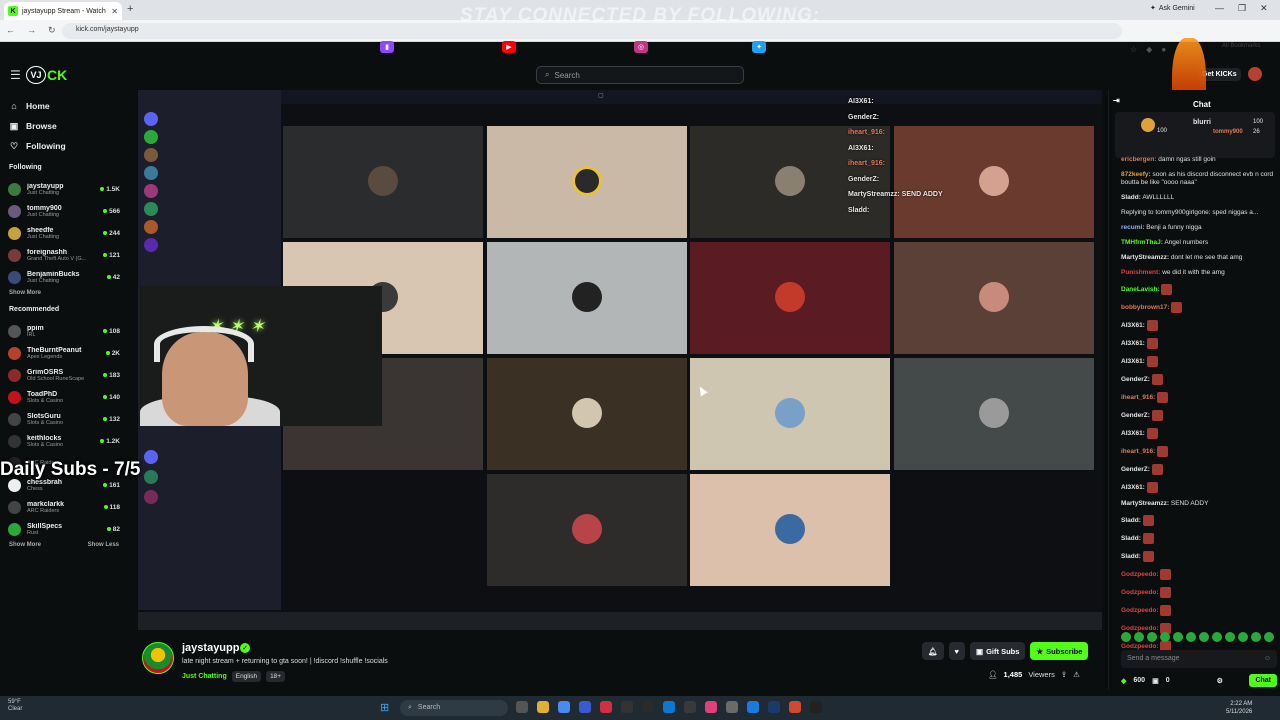 Image resolution: width=1280 pixels, height=720 pixels. Describe the element at coordinates (31, 30) in the screenshot. I see `forward-icon: →` at that location.